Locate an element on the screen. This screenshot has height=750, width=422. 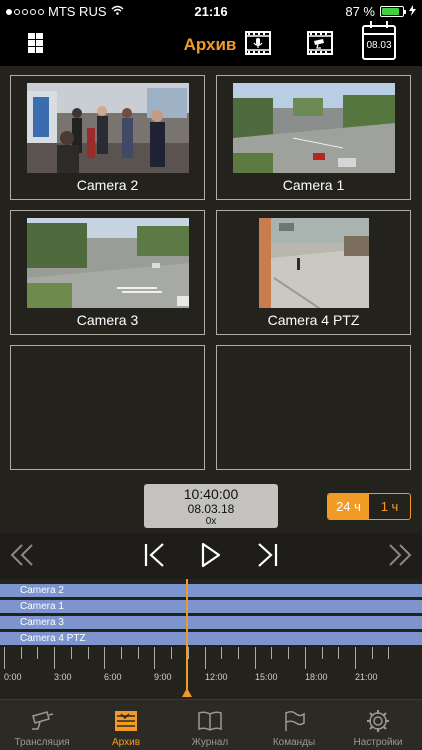
timeline-tick-label: 21:00 is located at coordinates (366, 677).